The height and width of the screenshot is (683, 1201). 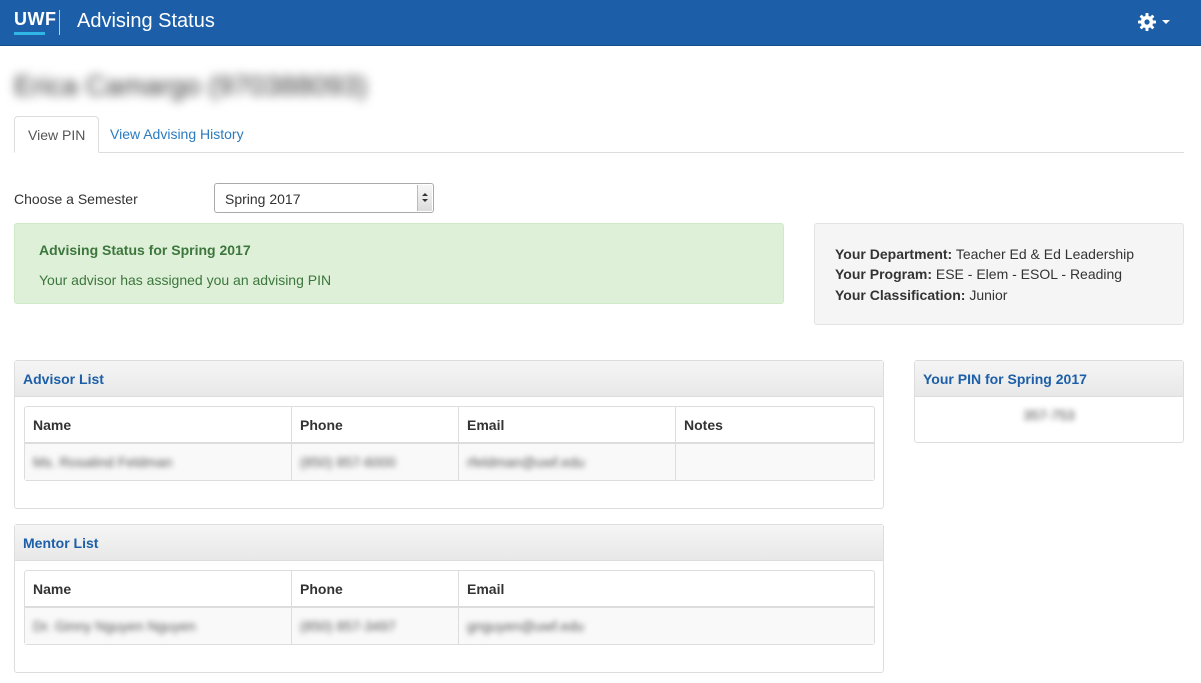 What do you see at coordinates (775, 425) in the screenshot?
I see `column-header-notes: Notes` at bounding box center [775, 425].